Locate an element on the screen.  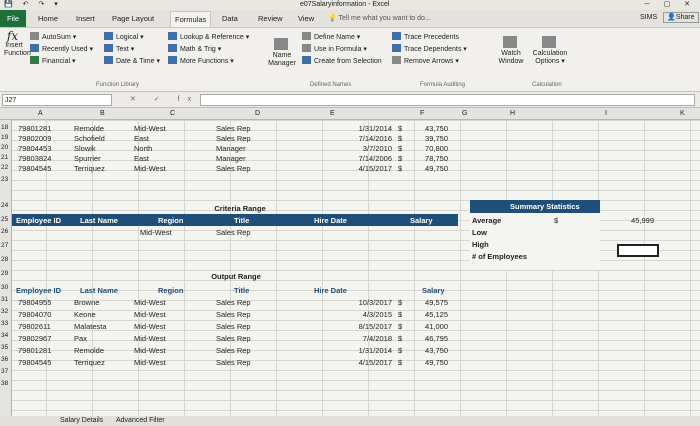
output-row-cell: 79802967 is located at coordinates (34, 338).